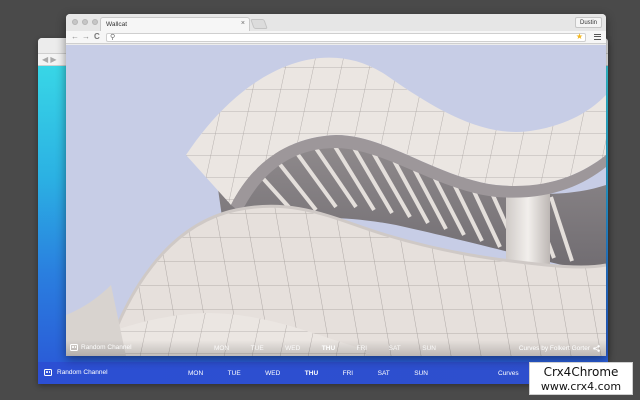  Describe the element at coordinates (113, 37) in the screenshot. I see `search-icon: ⚲` at that location.